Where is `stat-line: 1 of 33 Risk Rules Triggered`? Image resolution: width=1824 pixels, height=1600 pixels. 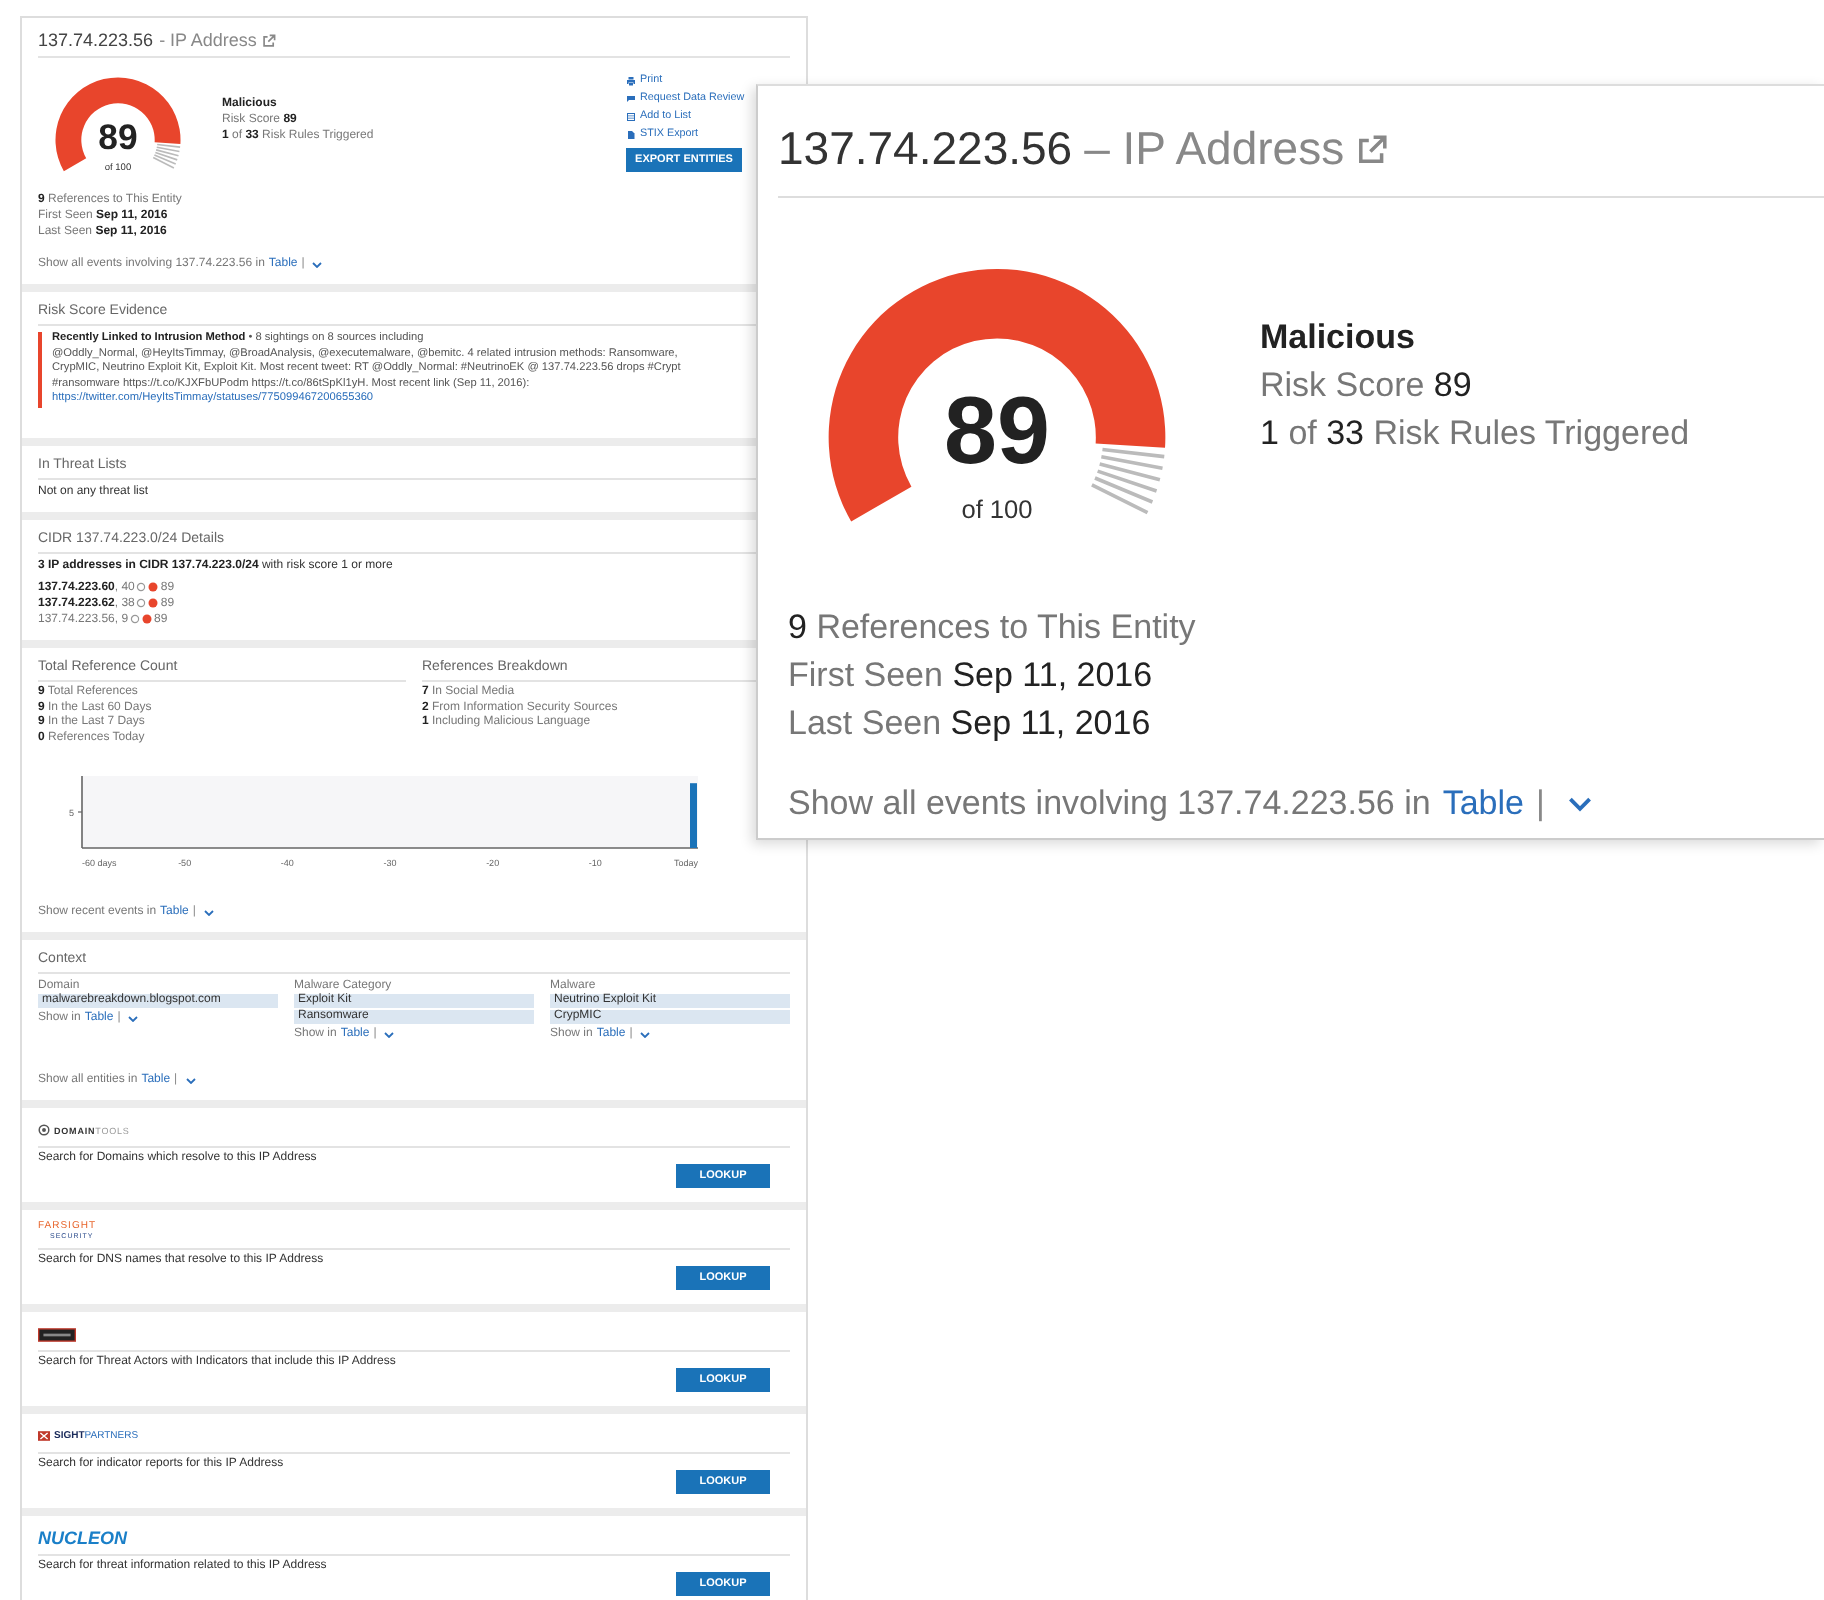
stat-line: 1 of 33 Risk Rules Triggered is located at coordinates (1475, 434).